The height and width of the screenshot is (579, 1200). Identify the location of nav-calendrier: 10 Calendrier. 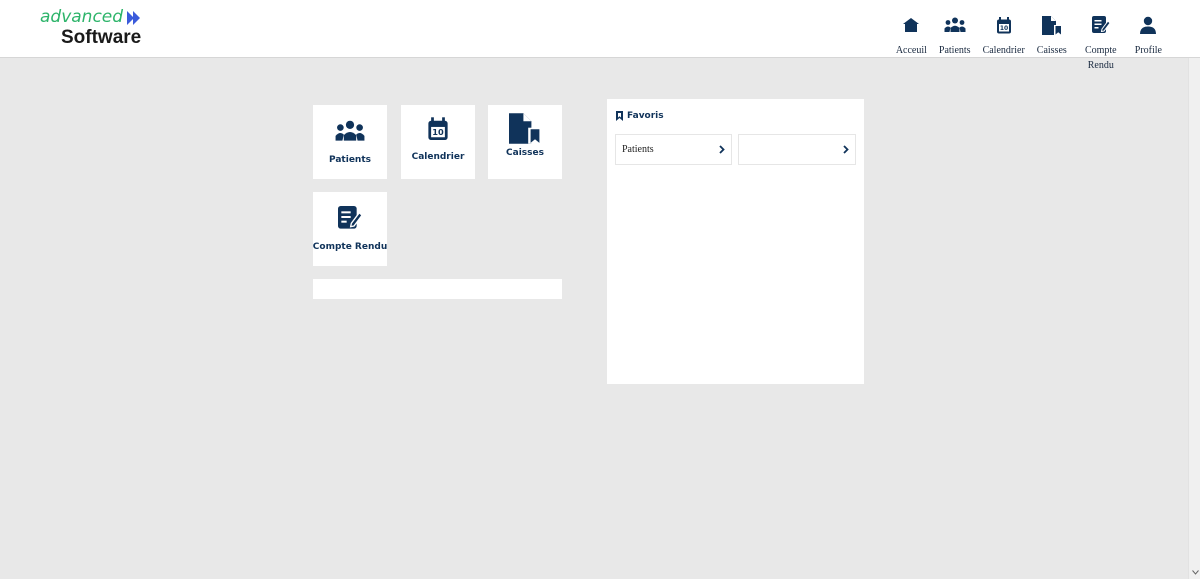
(1004, 36).